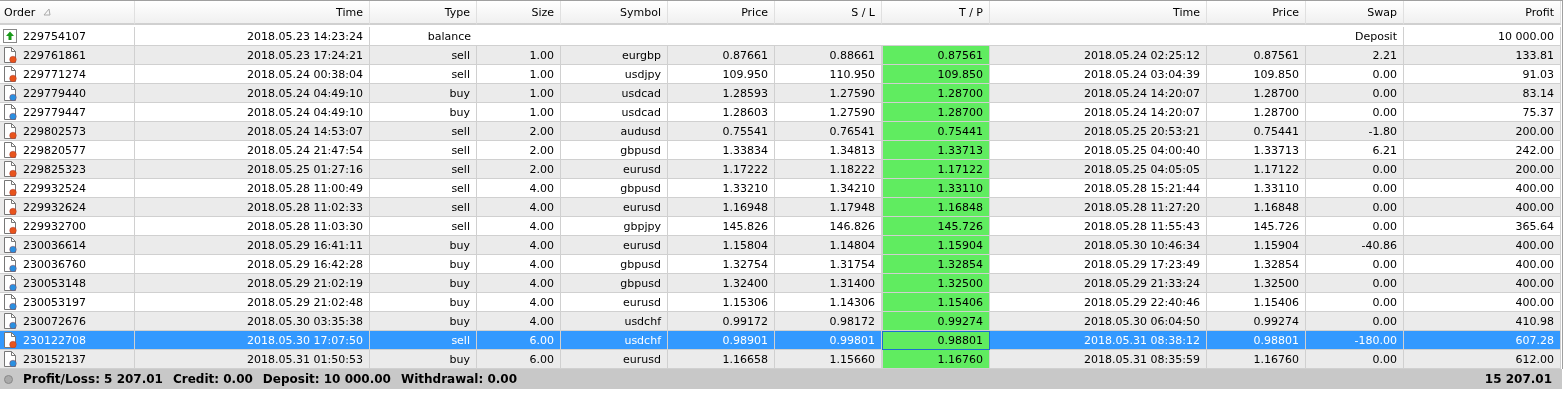 Image resolution: width=1566 pixels, height=411 pixels. Describe the element at coordinates (1098, 321) in the screenshot. I see `table-cell: 2018.05.30 06:04:50` at that location.